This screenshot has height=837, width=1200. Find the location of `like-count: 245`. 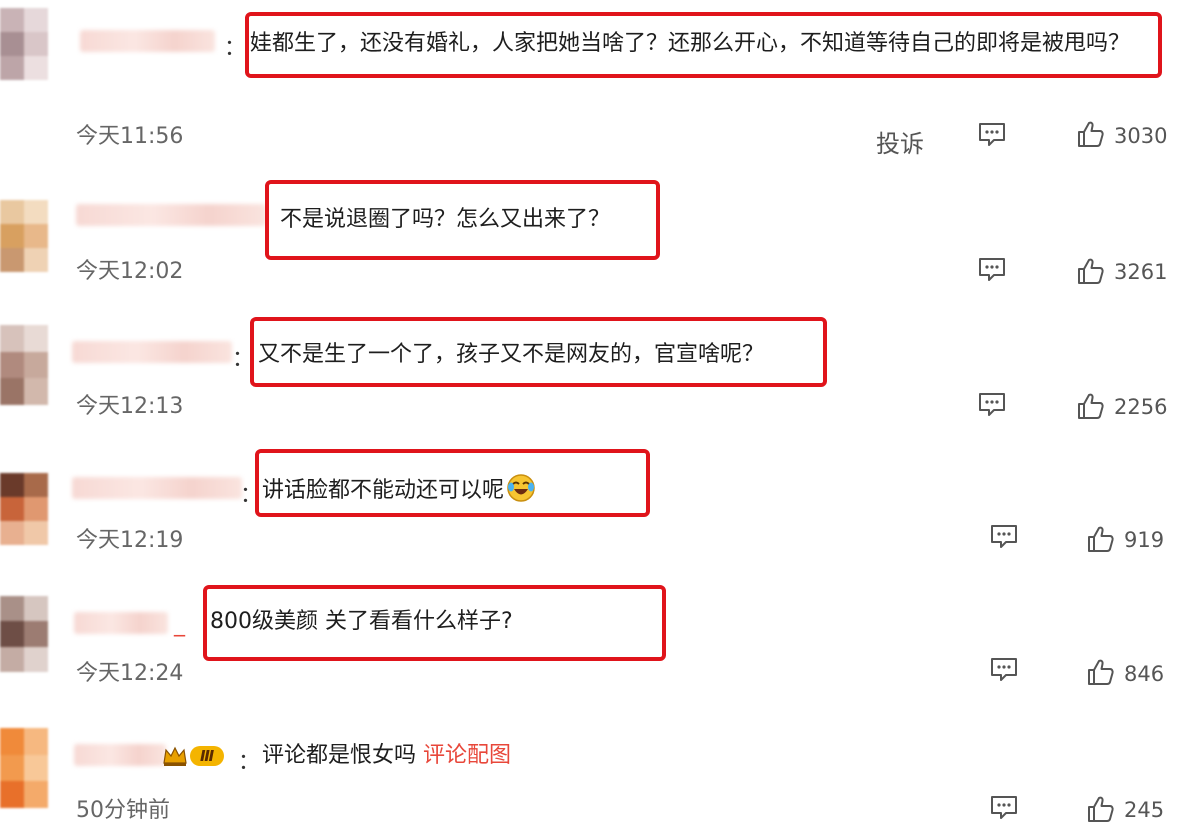

like-count: 245 is located at coordinates (1144, 810).